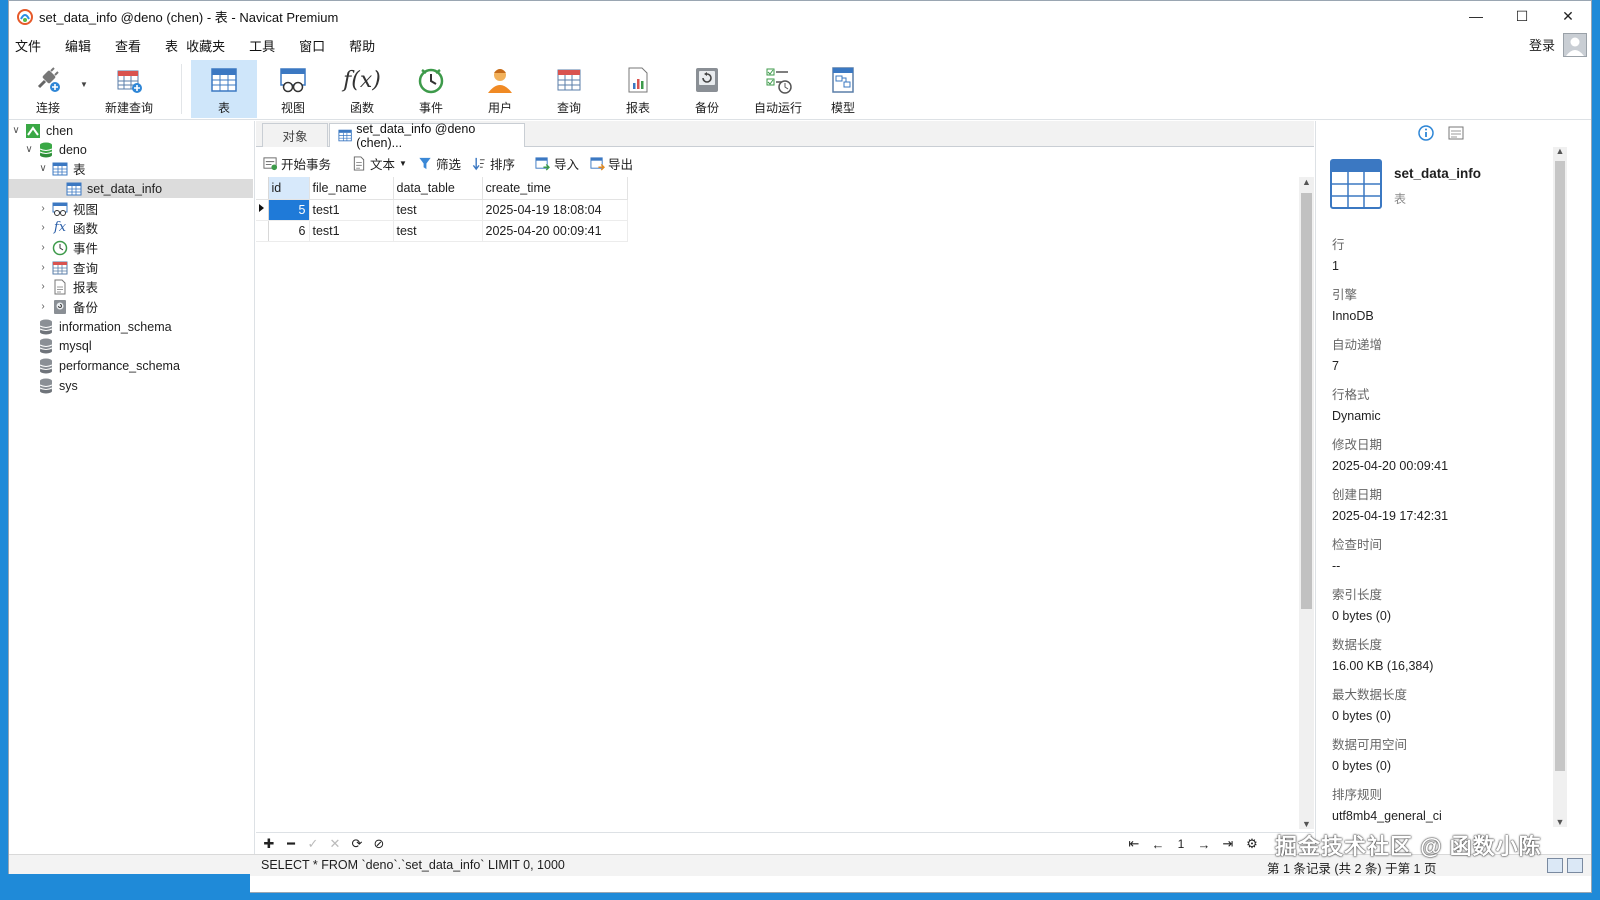 The width and height of the screenshot is (1600, 900). What do you see at coordinates (313, 844) in the screenshot?
I see `apply-changes-button: ✓` at bounding box center [313, 844].